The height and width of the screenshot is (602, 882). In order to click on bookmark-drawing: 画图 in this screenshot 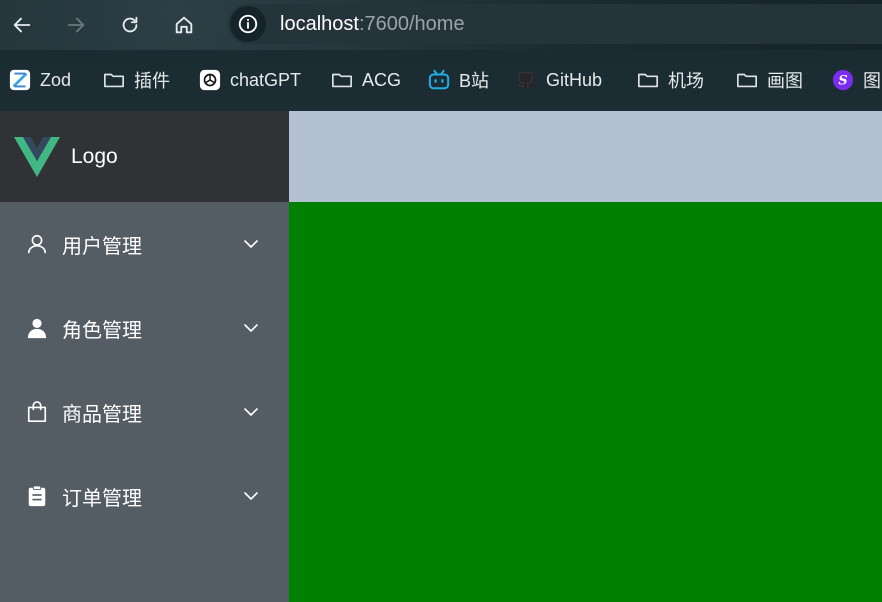, I will do `click(769, 80)`.